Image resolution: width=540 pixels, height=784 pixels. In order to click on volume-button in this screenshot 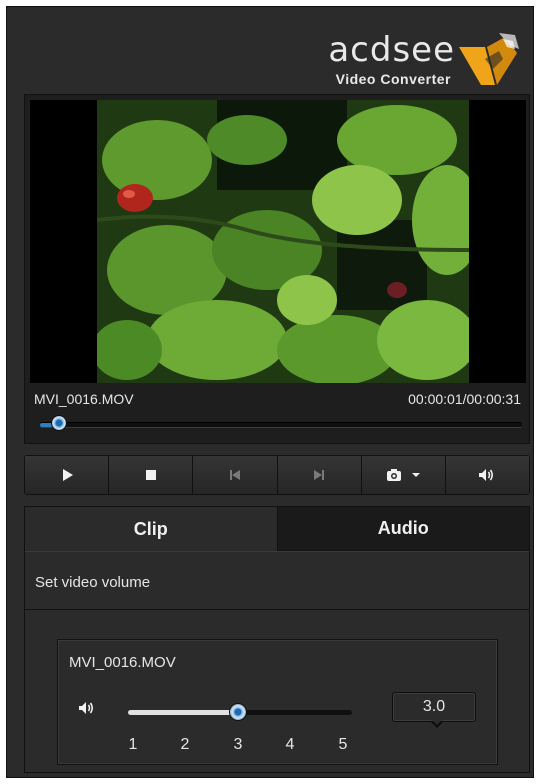, I will do `click(487, 475)`.